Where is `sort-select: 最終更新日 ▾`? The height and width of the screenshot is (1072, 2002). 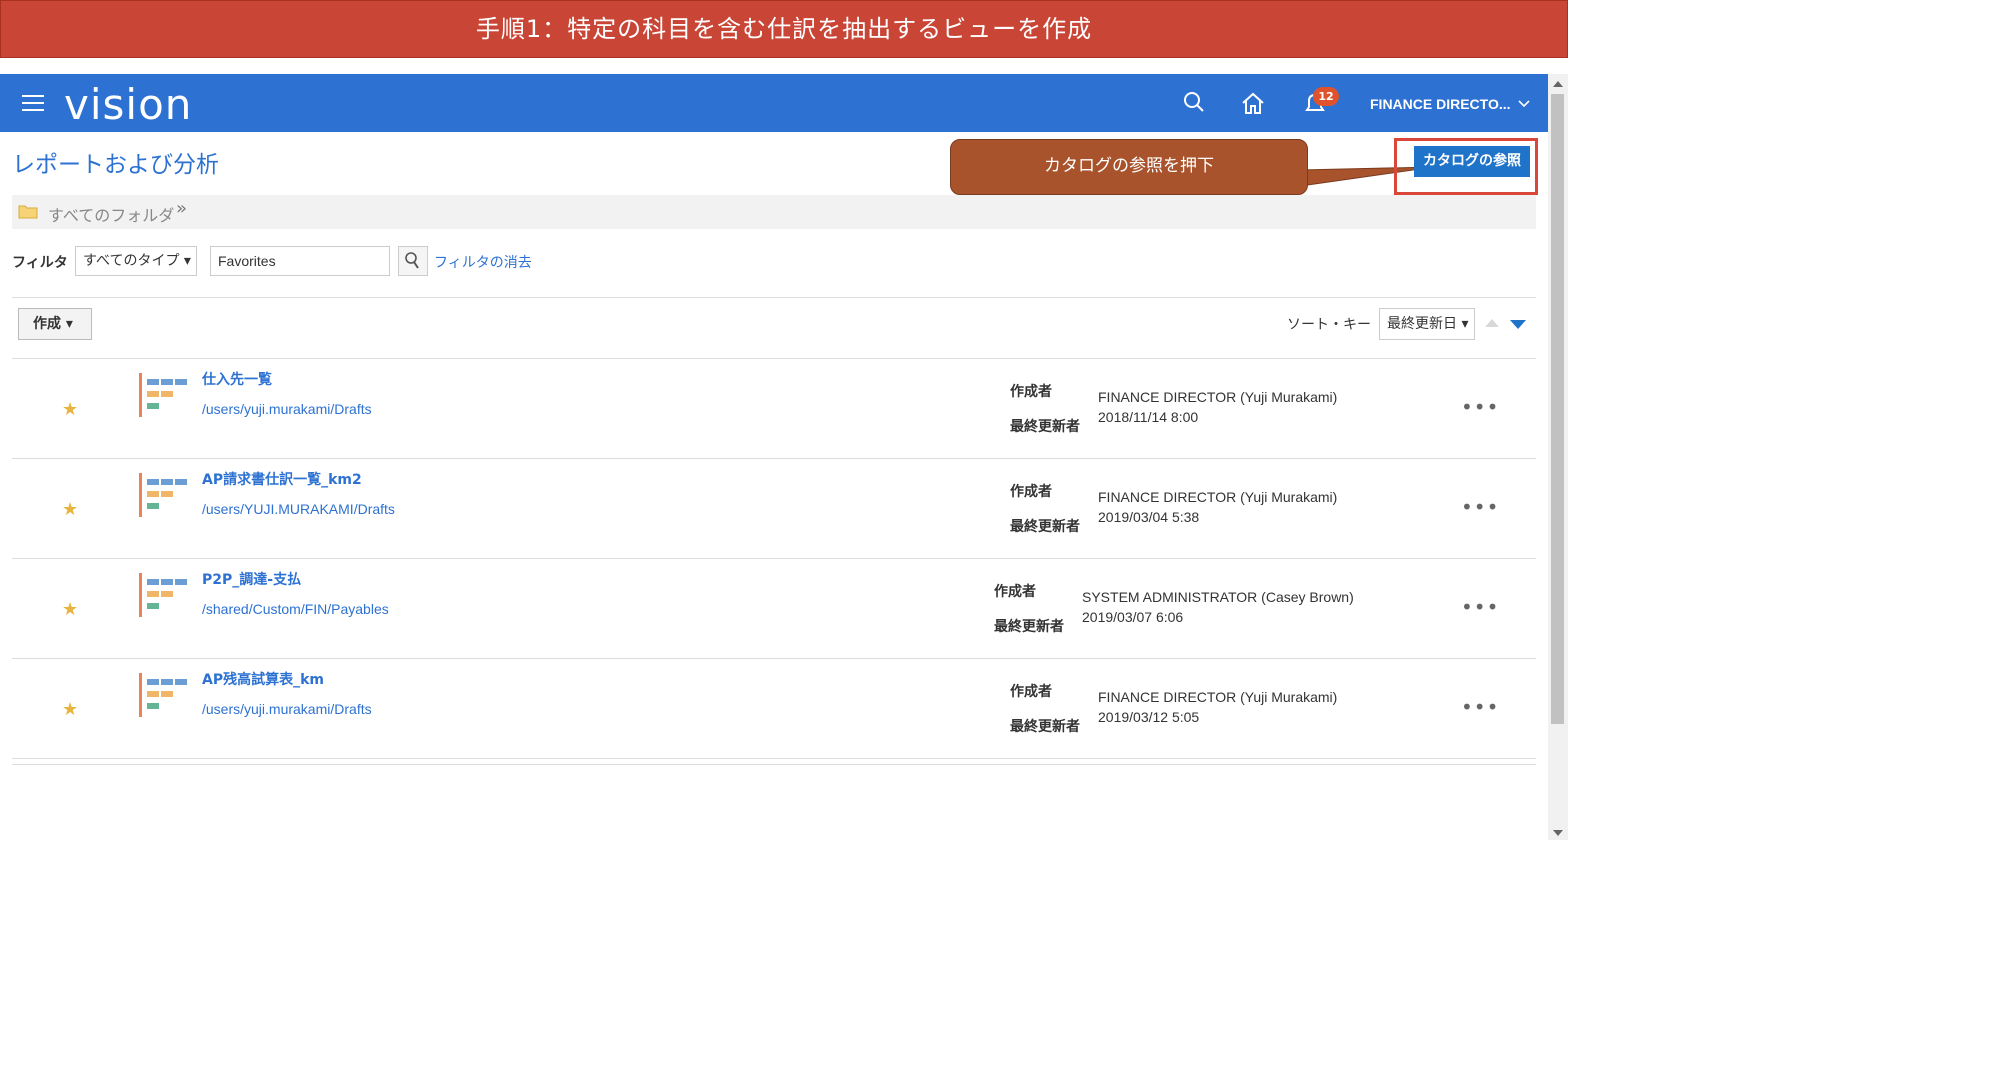 sort-select: 最終更新日 ▾ is located at coordinates (1427, 324).